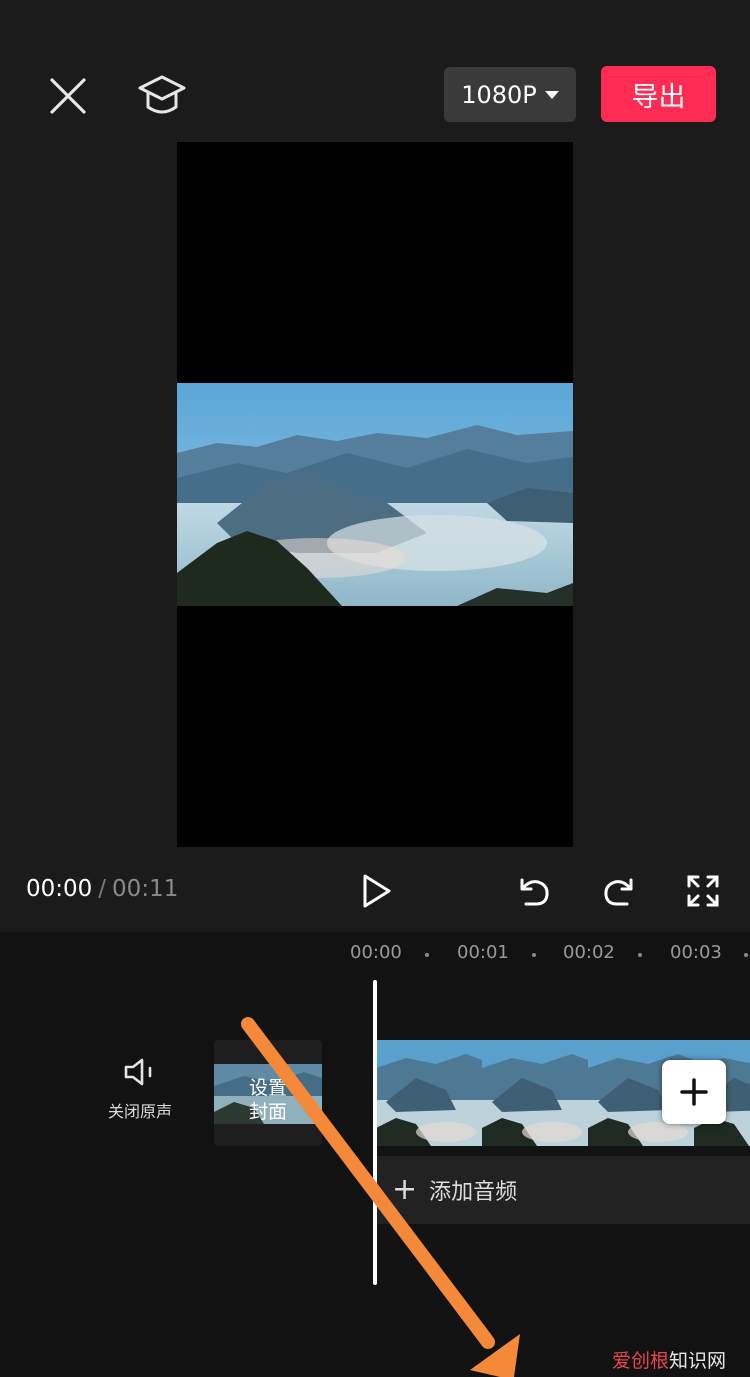 The height and width of the screenshot is (1377, 750). I want to click on playhead, so click(375, 1132).